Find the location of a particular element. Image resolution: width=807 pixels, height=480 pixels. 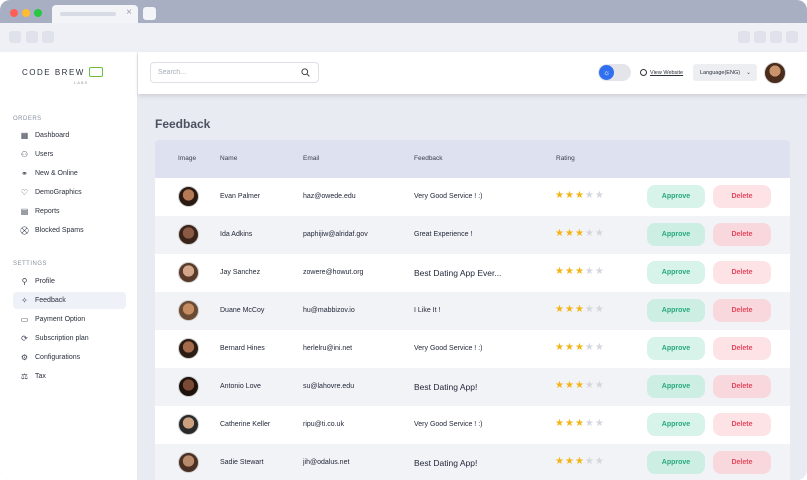

sidebar-item-dashboard: ▦ Dashboard is located at coordinates (69, 135).